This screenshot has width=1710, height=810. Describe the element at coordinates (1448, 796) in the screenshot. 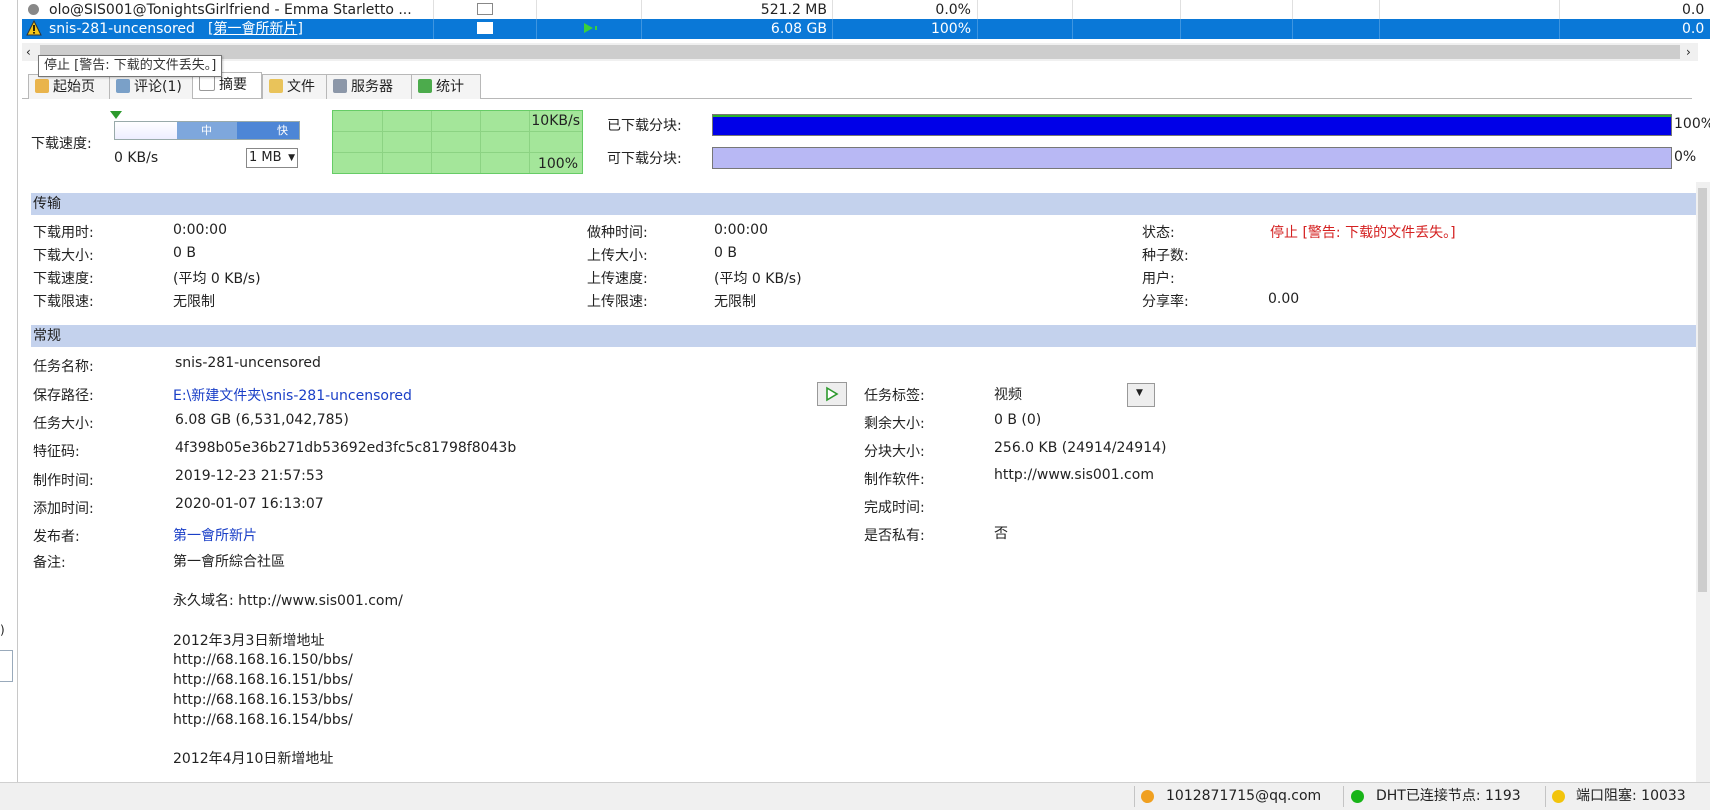

I see `dht-status: DHT已连接节点: 1193` at that location.